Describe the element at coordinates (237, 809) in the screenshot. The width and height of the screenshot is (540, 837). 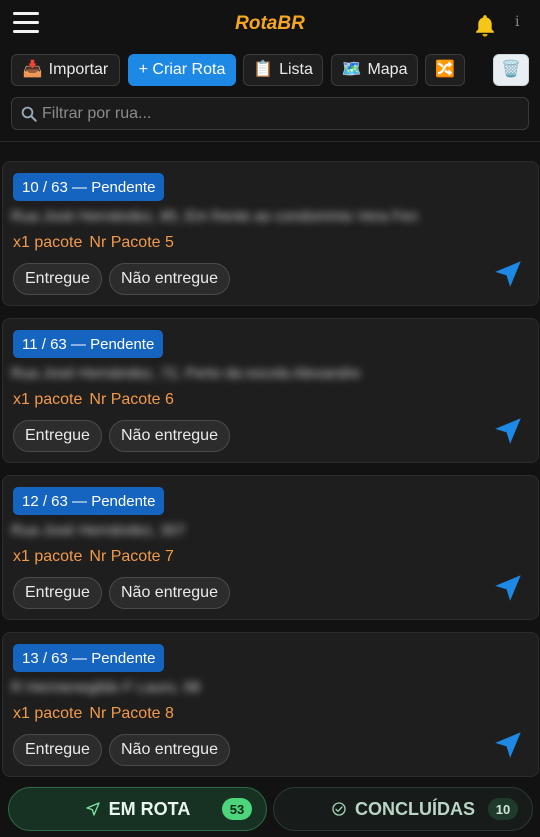
I see `em-rota-count-badge: 53` at that location.